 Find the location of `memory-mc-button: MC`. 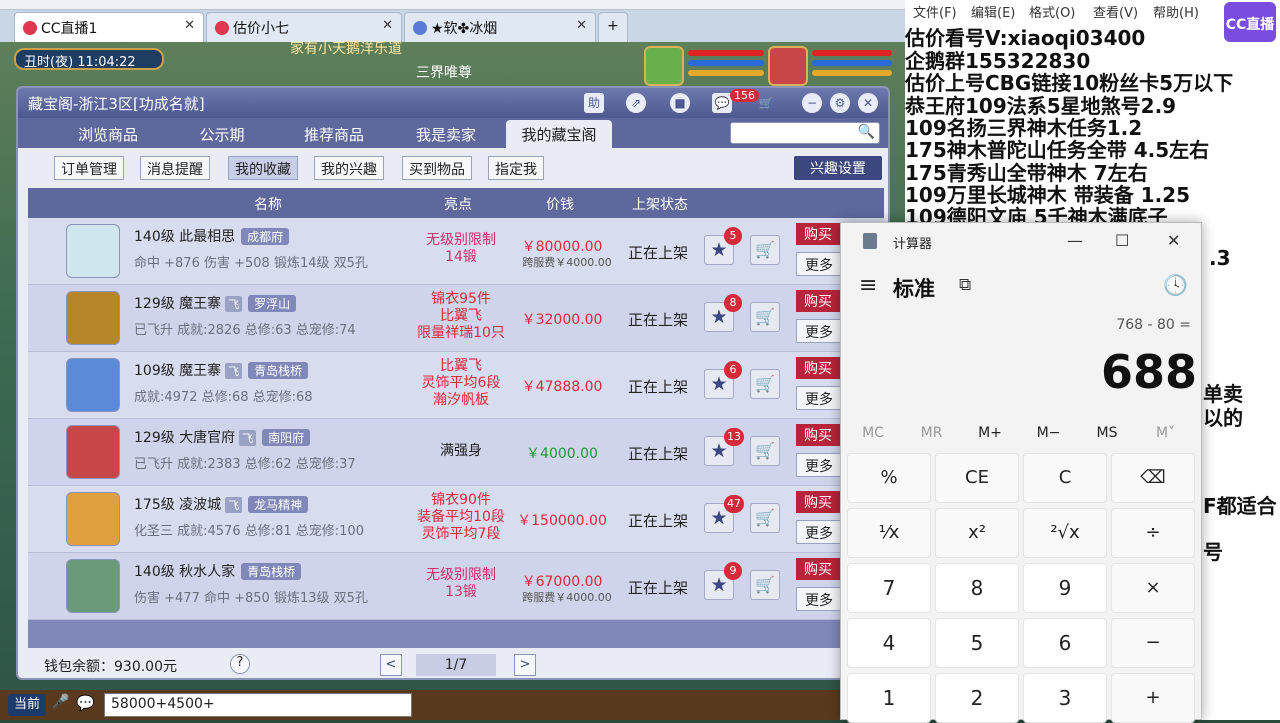

memory-mc-button: MC is located at coordinates (873, 433).